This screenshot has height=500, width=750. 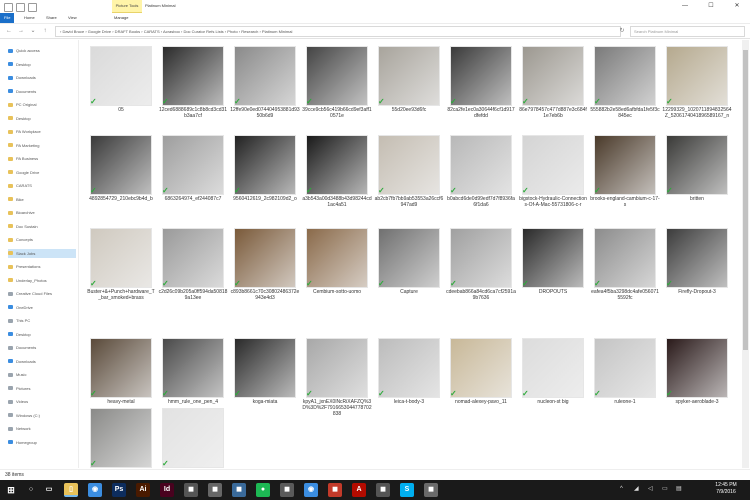 I want to click on file-item: ✓ a3b543a00d3488b43d98244cd1ac4a51, so click(x=337, y=171).